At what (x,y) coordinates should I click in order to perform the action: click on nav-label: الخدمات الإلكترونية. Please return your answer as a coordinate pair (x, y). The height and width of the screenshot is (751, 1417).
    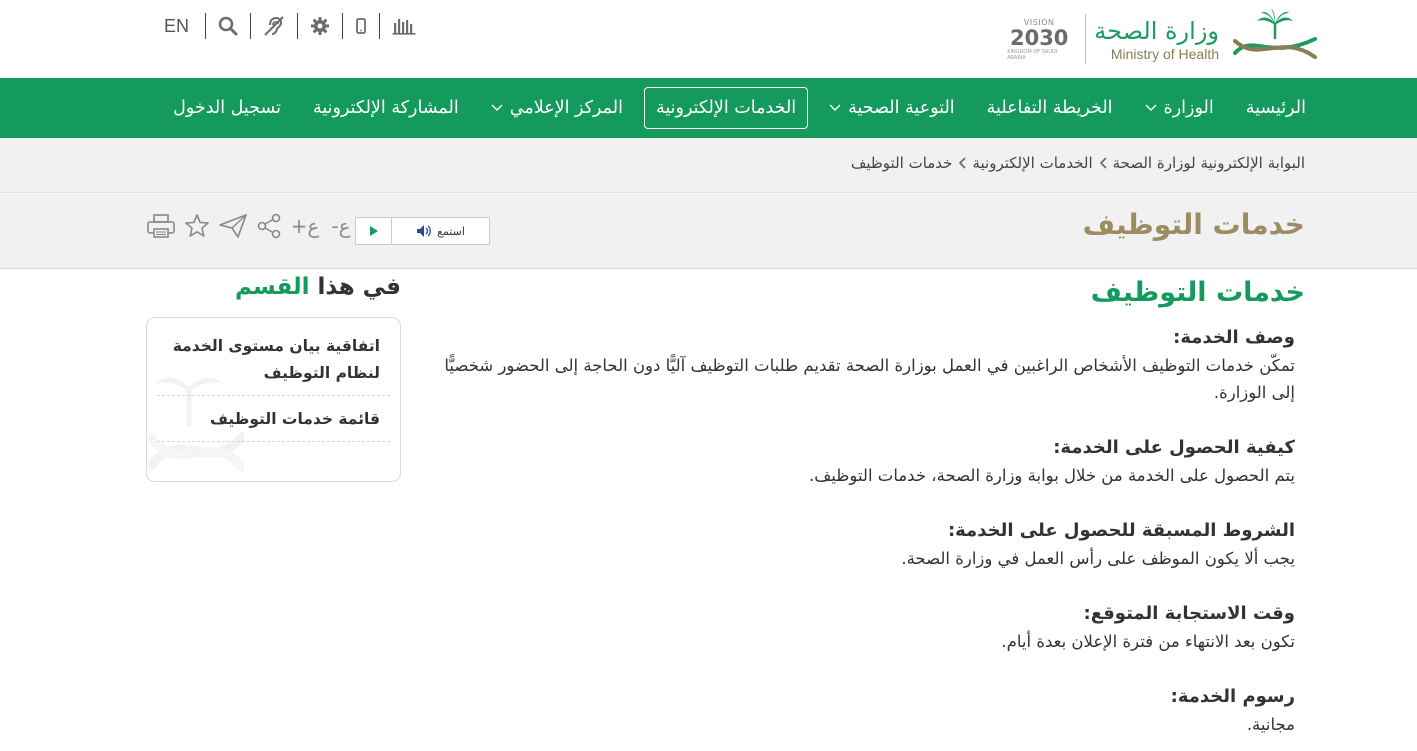
    Looking at the image, I should click on (726, 108).